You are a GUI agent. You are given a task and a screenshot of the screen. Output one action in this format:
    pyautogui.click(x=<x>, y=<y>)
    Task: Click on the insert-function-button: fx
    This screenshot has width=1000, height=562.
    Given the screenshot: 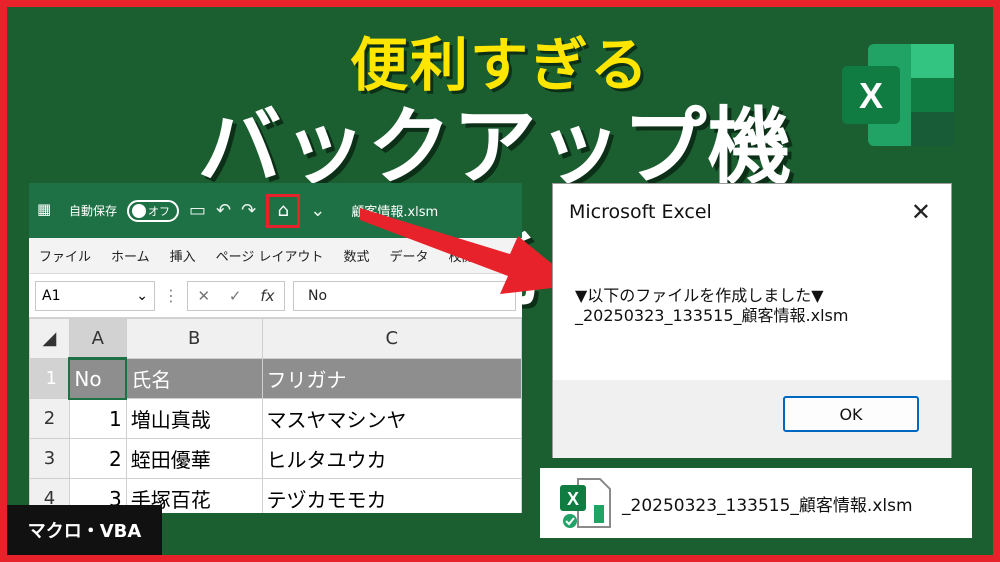 What is the action you would take?
    pyautogui.click(x=267, y=296)
    